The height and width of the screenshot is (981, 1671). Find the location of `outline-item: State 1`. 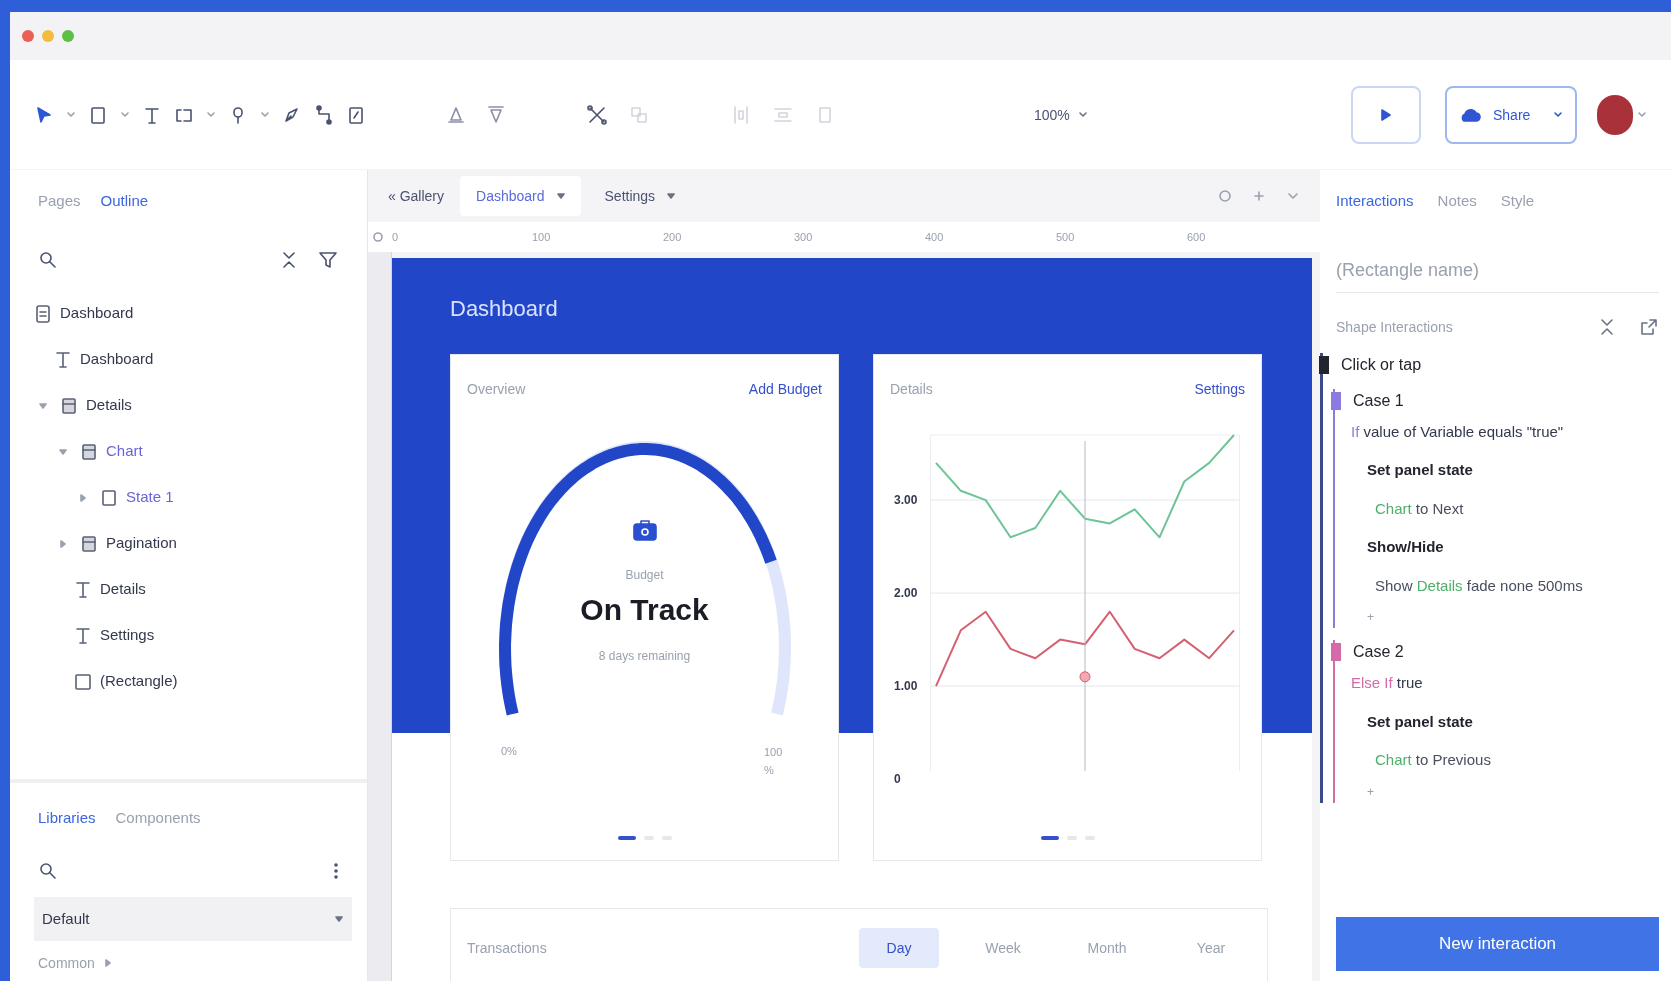

outline-item: State 1 is located at coordinates (150, 497).